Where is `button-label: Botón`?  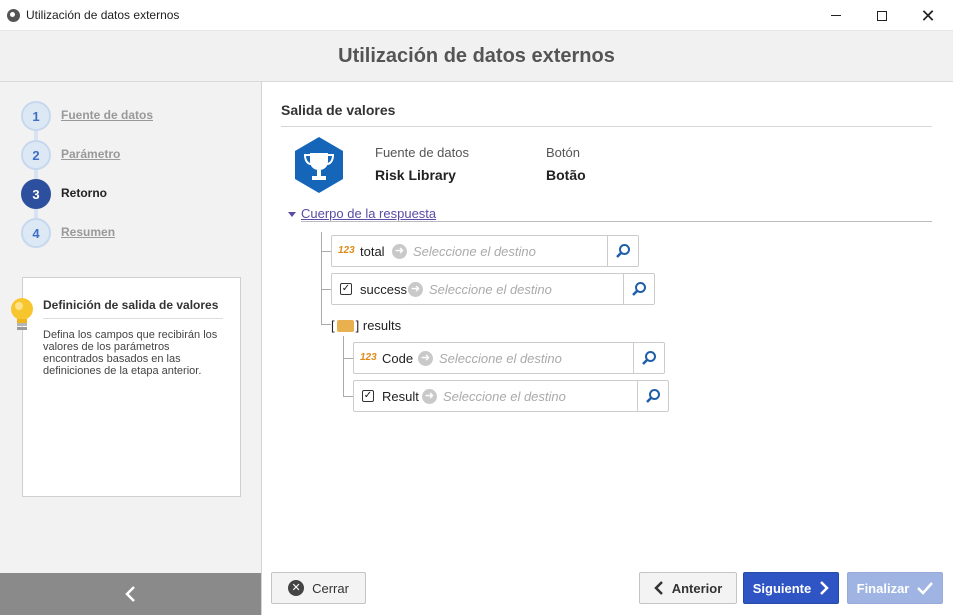 button-label: Botón is located at coordinates (563, 152).